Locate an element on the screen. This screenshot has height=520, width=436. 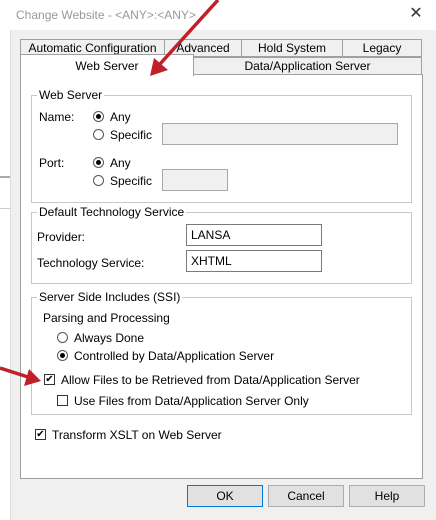
name-specific-field is located at coordinates (280, 134).